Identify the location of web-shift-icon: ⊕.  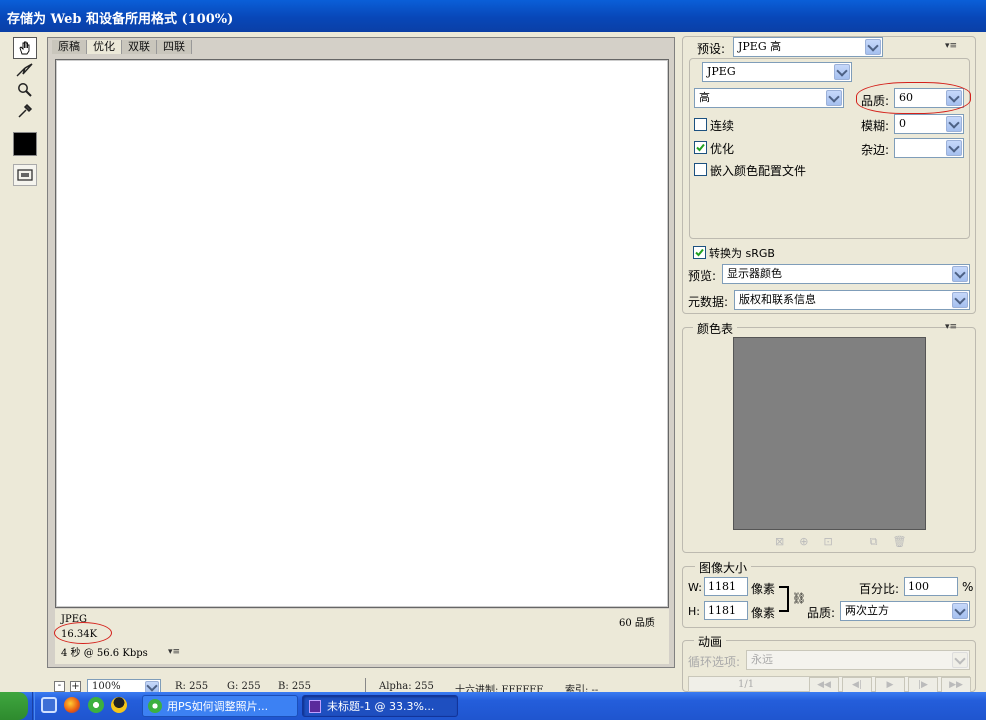
(803, 541).